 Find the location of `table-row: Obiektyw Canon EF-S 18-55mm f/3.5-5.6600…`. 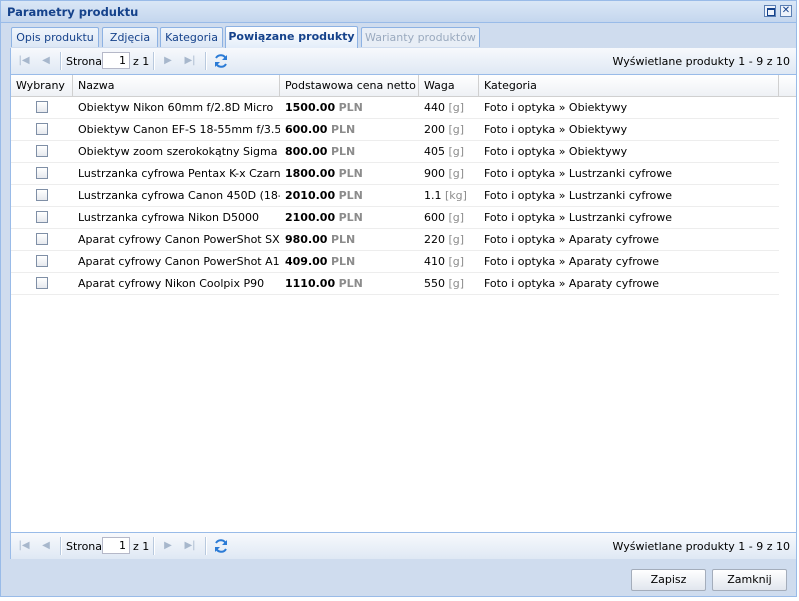

table-row: Obiektyw Canon EF-S 18-55mm f/3.5-5.6600… is located at coordinates (395, 130).